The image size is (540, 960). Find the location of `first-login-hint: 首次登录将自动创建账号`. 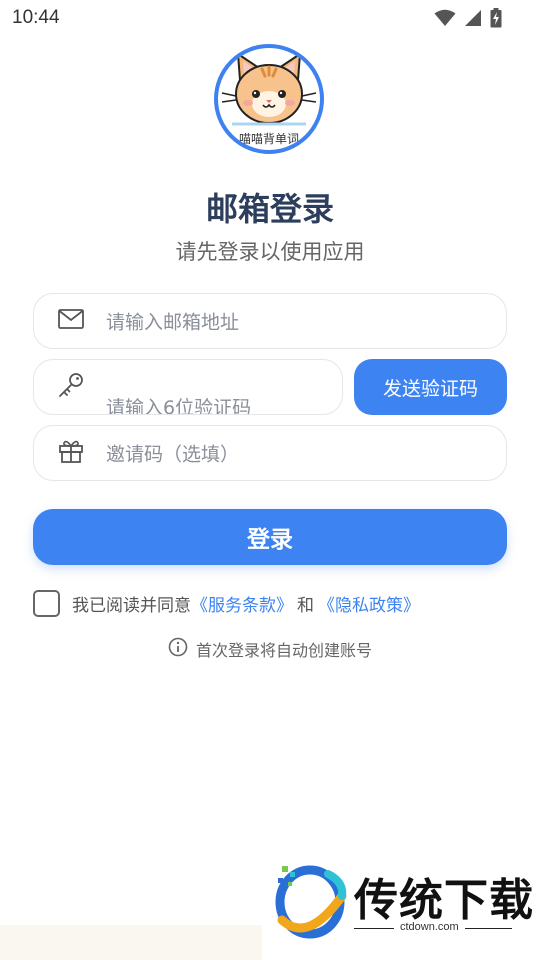

first-login-hint: 首次登录将自动创建账号 is located at coordinates (270, 649).